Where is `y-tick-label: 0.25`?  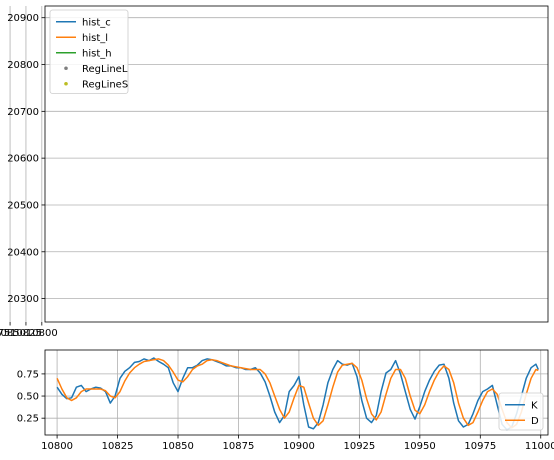
y-tick-label: 0.25 is located at coordinates (28, 419).